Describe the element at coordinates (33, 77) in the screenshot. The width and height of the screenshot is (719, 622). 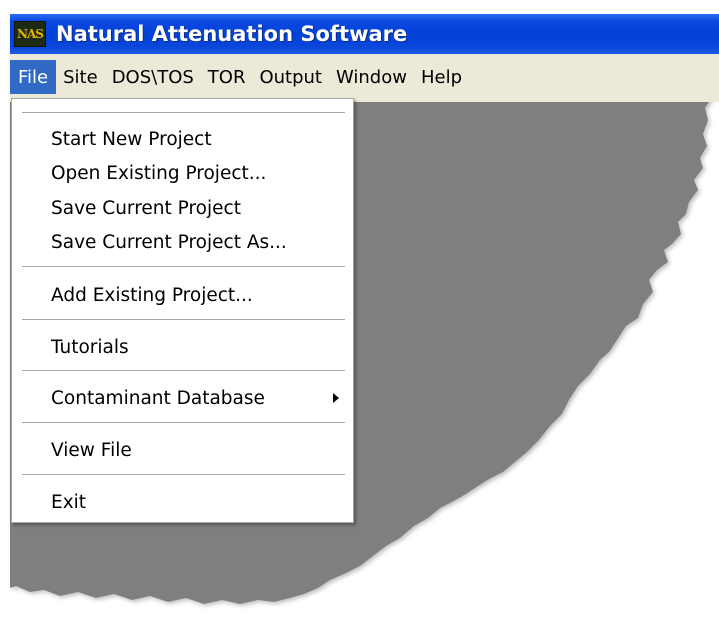
I see `menu-file: File` at that location.